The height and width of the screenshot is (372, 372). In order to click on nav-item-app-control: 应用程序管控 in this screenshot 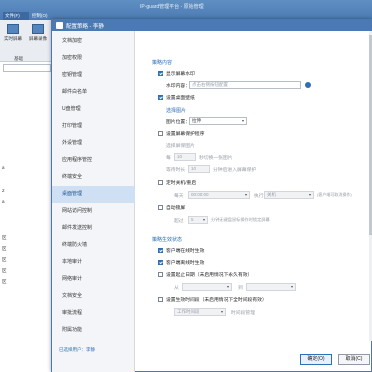, I will do `click(93, 160)`.